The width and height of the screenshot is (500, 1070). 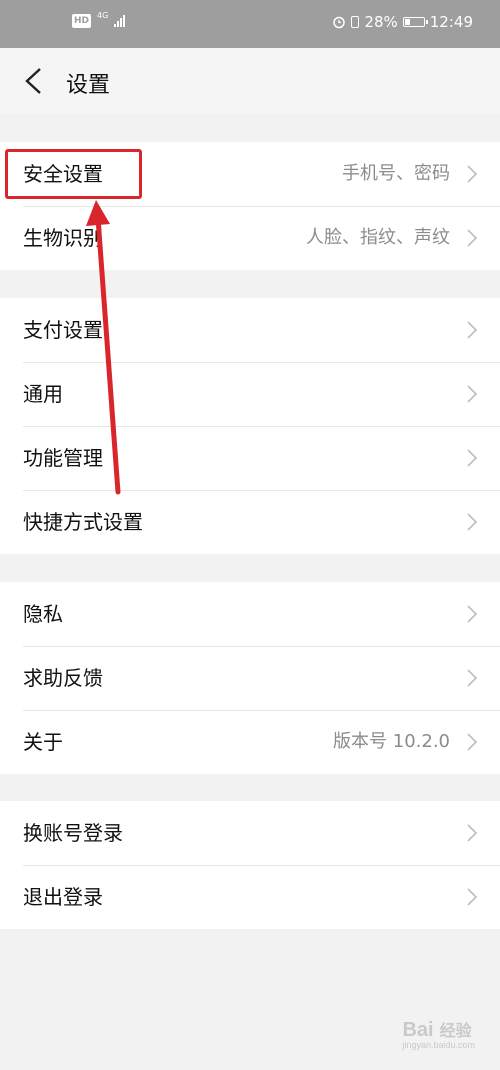 I want to click on settings-item-value: 手机号、密码, so click(x=396, y=173).